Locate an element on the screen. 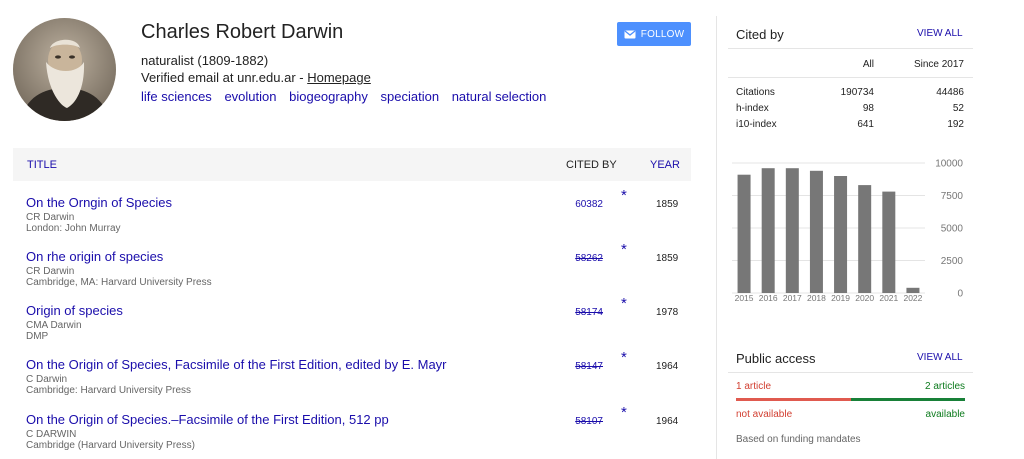 The width and height of the screenshot is (1024, 459). funding-mandates-note: Based on funding mandates is located at coordinates (798, 439).